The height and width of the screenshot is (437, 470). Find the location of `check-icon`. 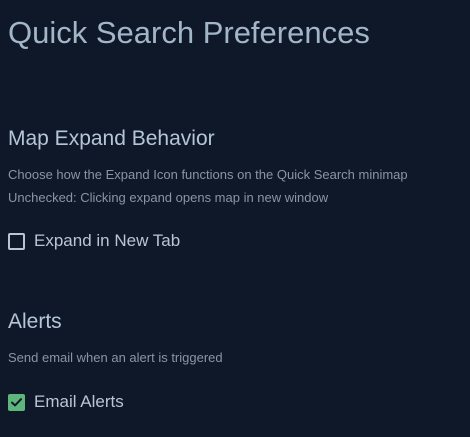

check-icon is located at coordinates (16, 401).